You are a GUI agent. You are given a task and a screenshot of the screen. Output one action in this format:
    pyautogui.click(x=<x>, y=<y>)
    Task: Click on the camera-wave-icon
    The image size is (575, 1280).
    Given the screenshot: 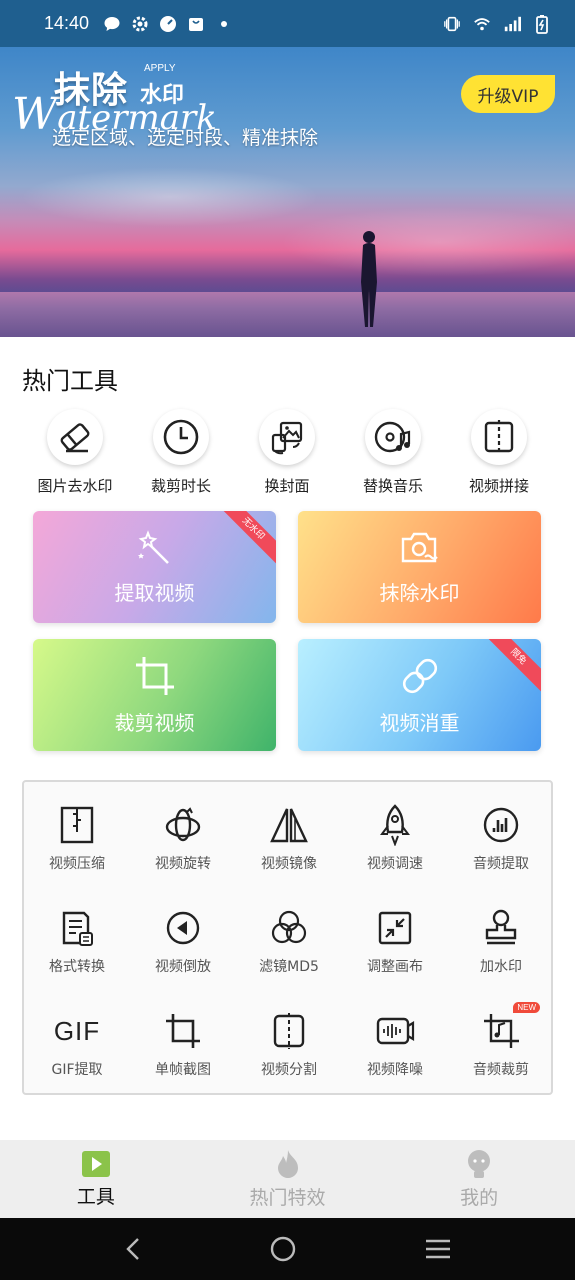 What is the action you would take?
    pyautogui.click(x=419, y=547)
    